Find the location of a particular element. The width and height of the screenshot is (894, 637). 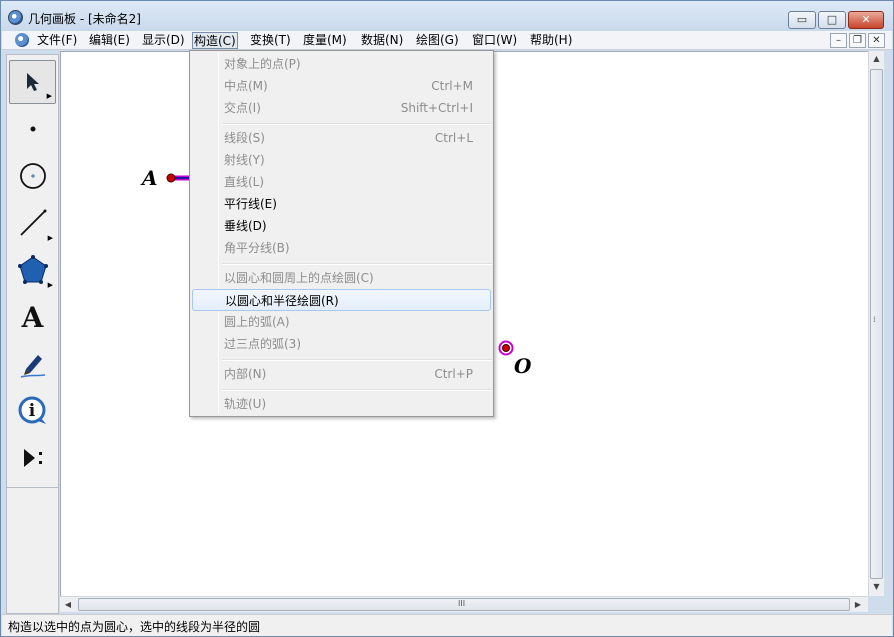

straightedge-tool-button: ▶ is located at coordinates (32, 223).